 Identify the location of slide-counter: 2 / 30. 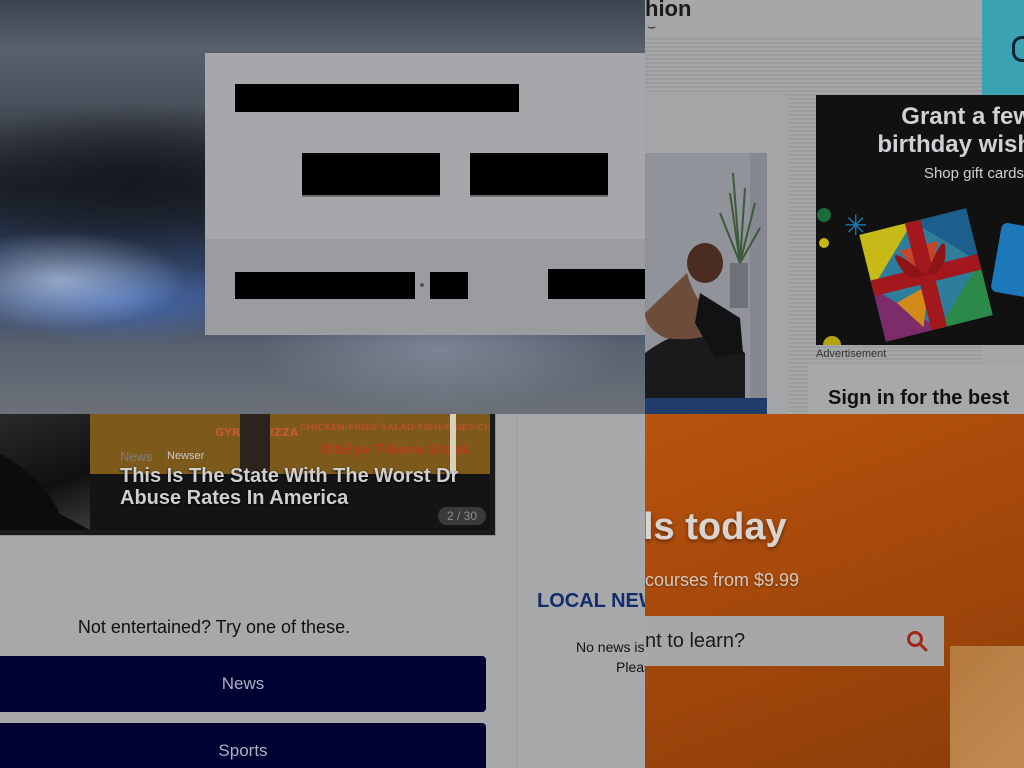
(462, 516).